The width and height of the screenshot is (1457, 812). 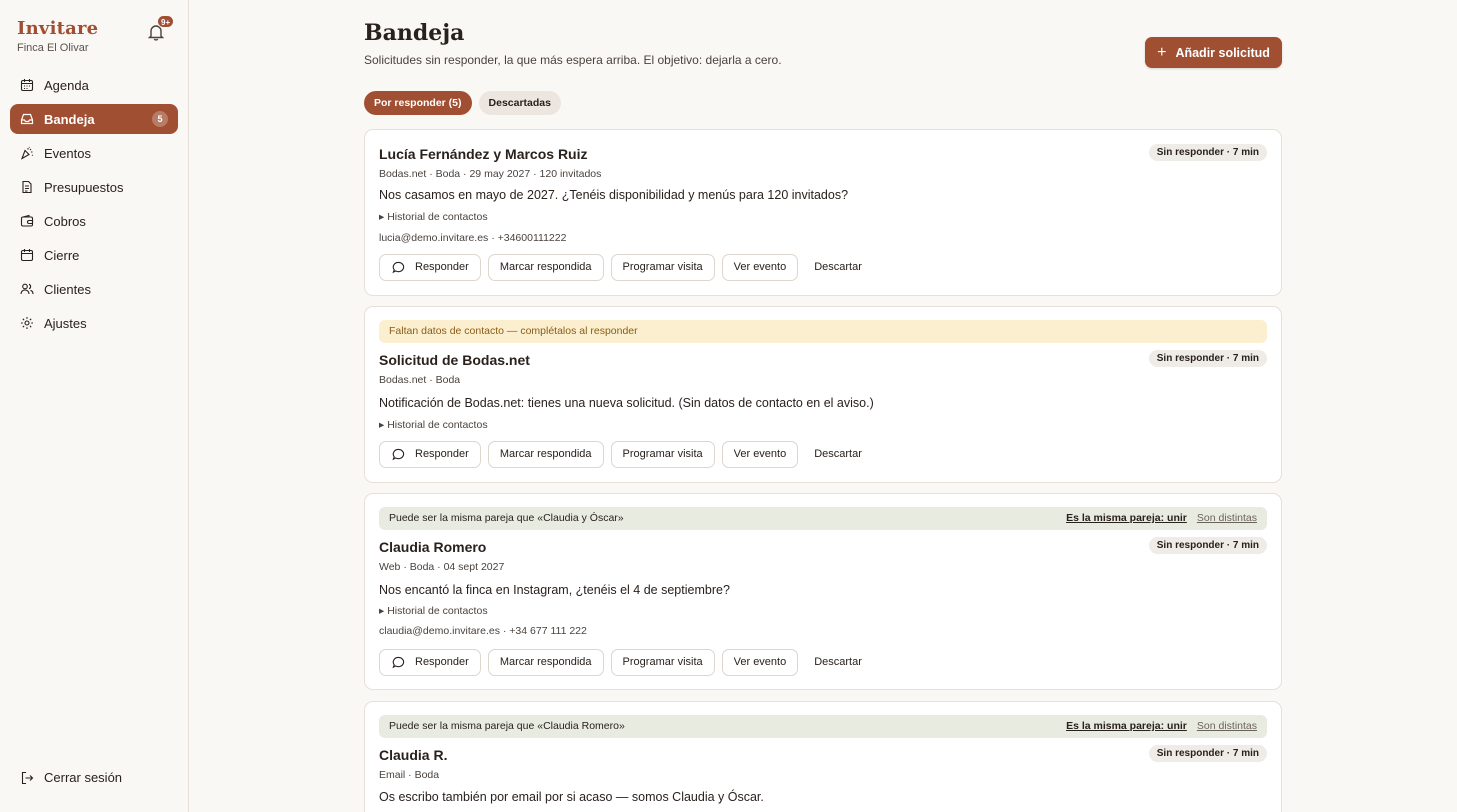 I want to click on sidebar-item-ajustes: Ajustes, so click(x=94, y=323).